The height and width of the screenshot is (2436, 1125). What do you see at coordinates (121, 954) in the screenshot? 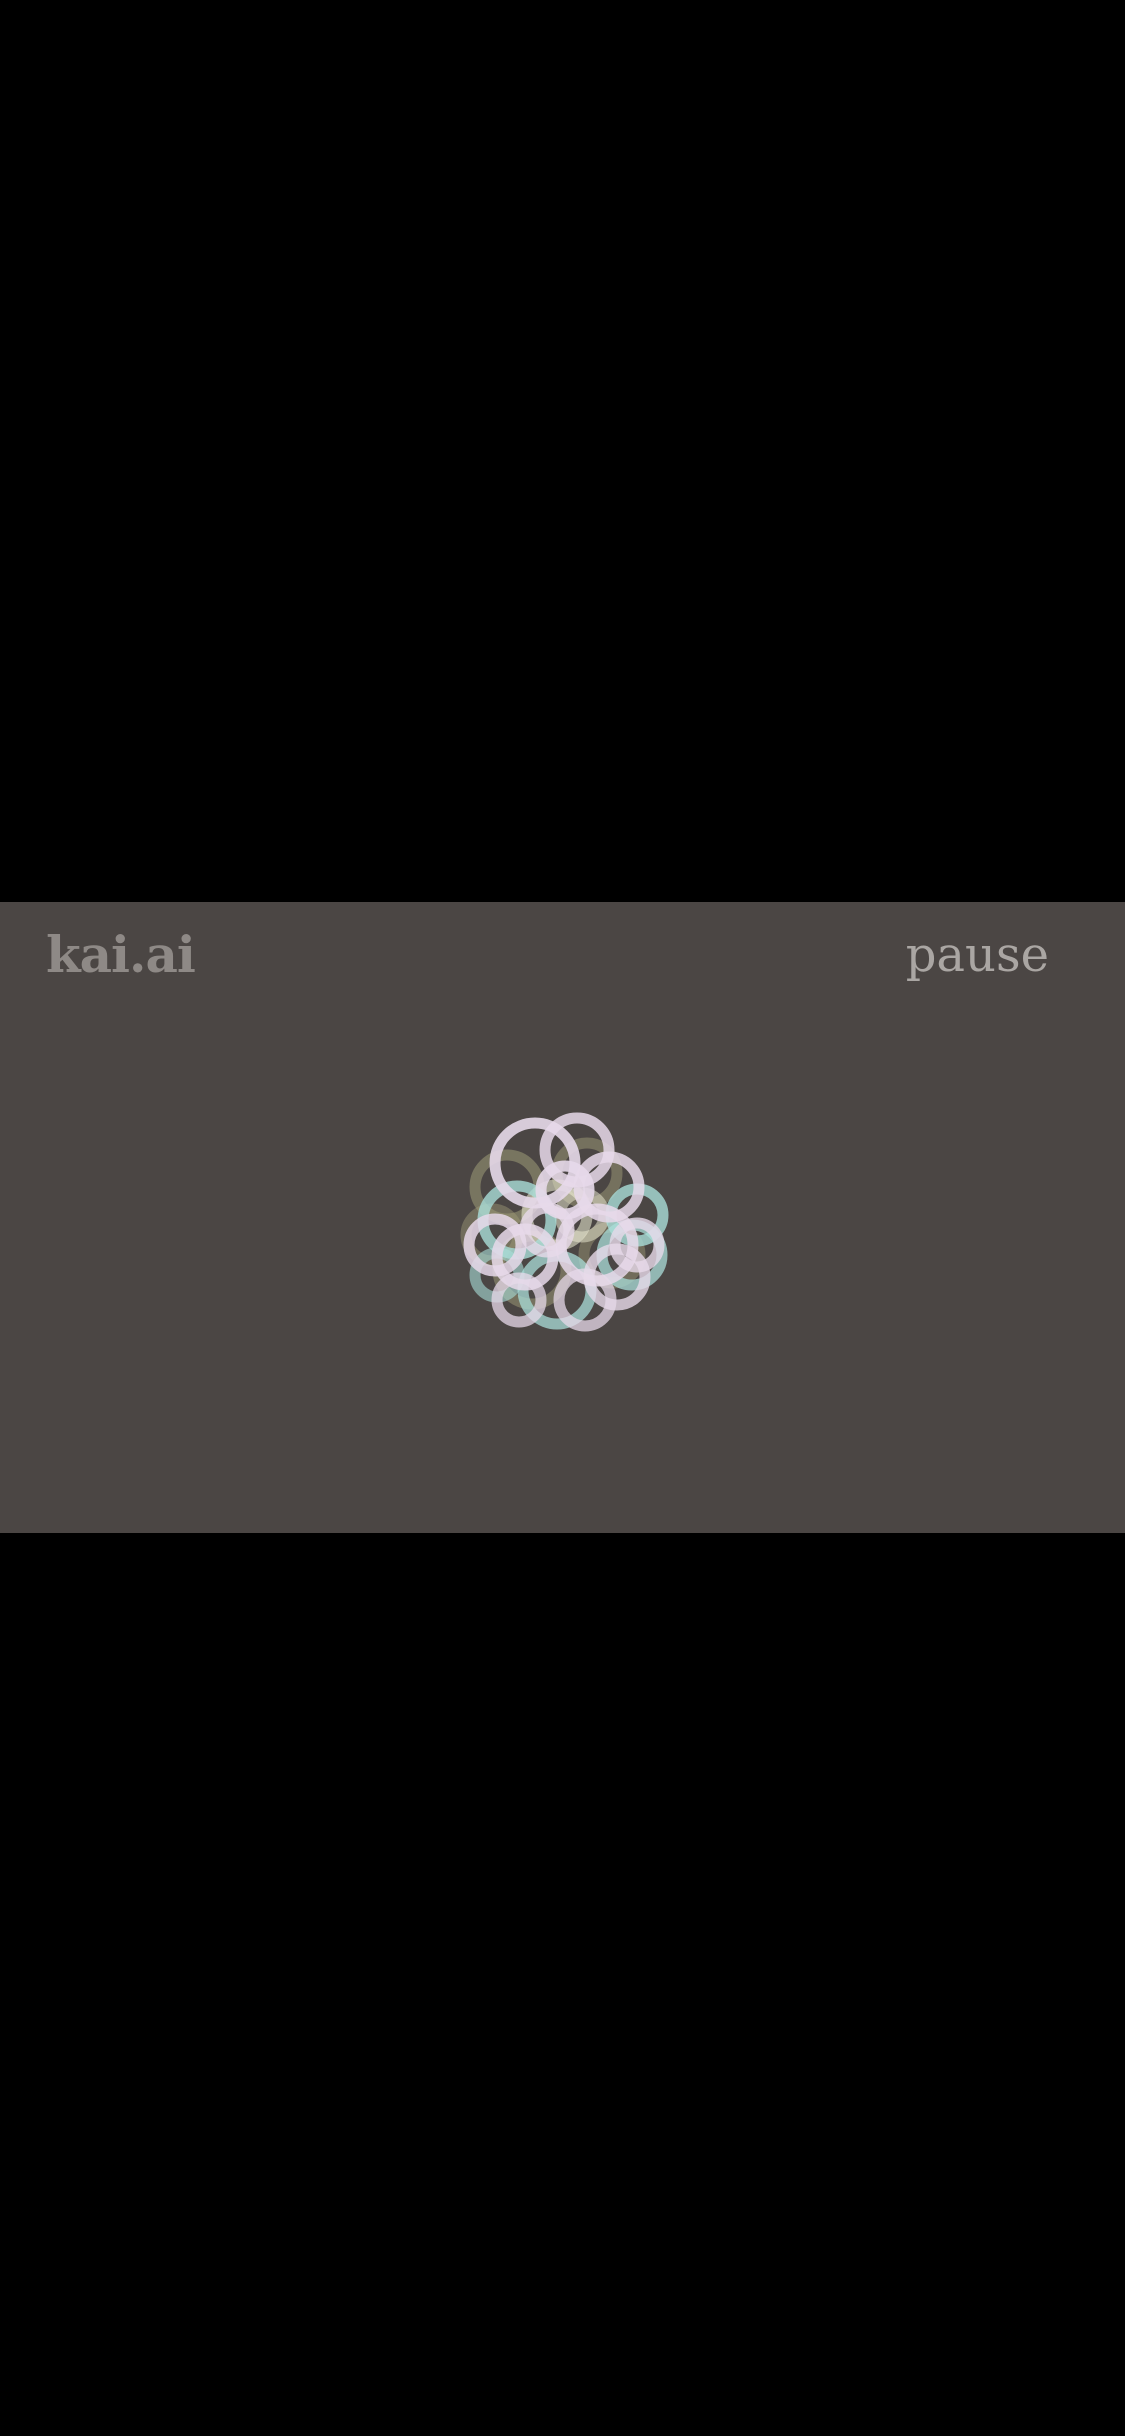
I see `brand-logo: kai.ai` at bounding box center [121, 954].